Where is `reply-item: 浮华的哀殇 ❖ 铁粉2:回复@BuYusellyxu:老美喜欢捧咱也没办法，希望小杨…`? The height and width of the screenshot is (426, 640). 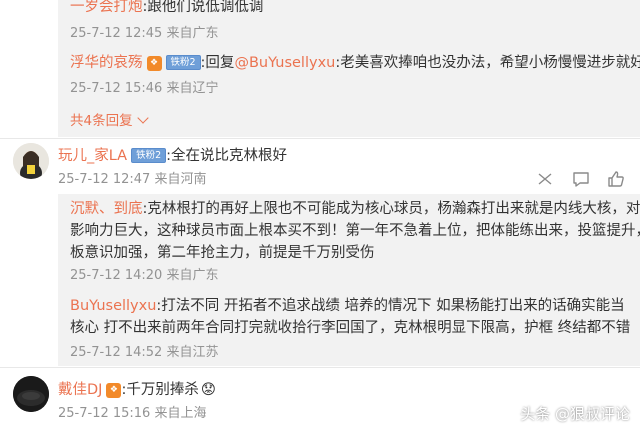 reply-item: 浮华的哀殇 ❖ 铁粉2:回复@BuYusellyxu:老美喜欢捧咱也没办法，希望小杨… is located at coordinates (355, 63).